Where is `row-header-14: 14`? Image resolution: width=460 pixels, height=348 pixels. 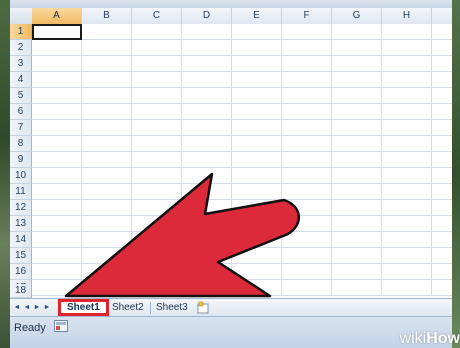
row-header-14: 14 is located at coordinates (21, 240).